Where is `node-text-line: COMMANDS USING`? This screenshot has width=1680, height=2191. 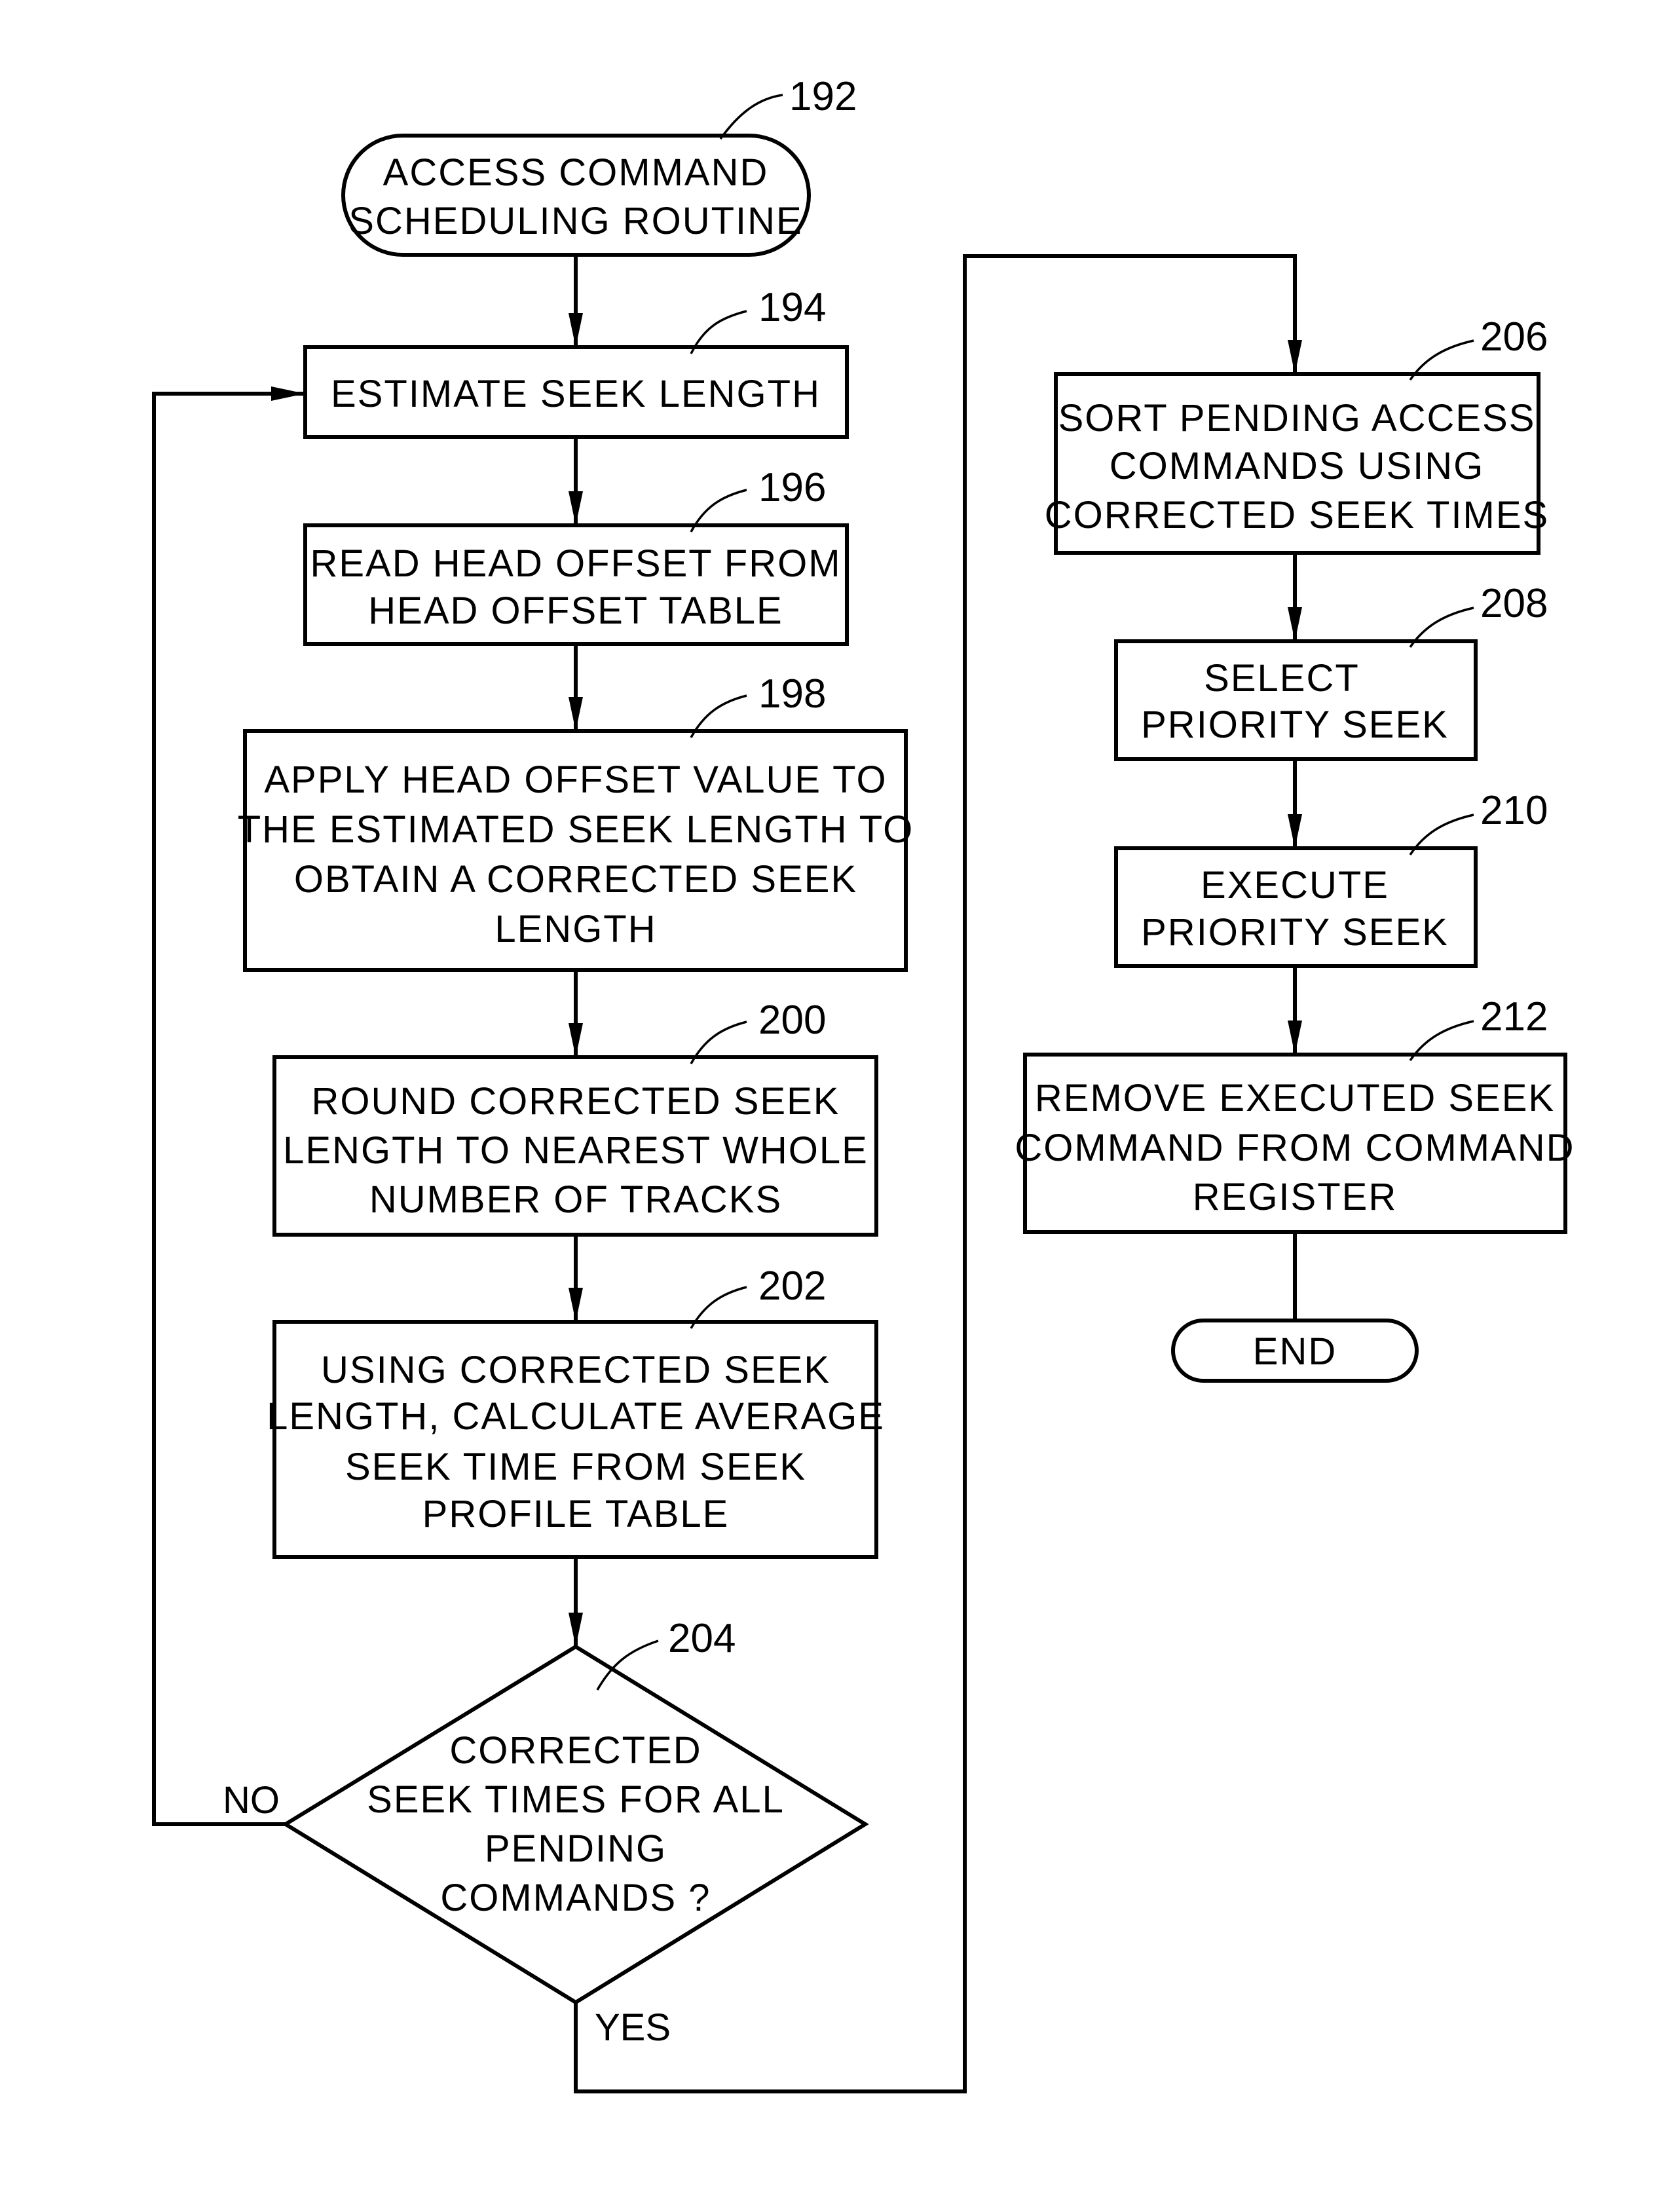 node-text-line: COMMANDS USING is located at coordinates (1297, 466).